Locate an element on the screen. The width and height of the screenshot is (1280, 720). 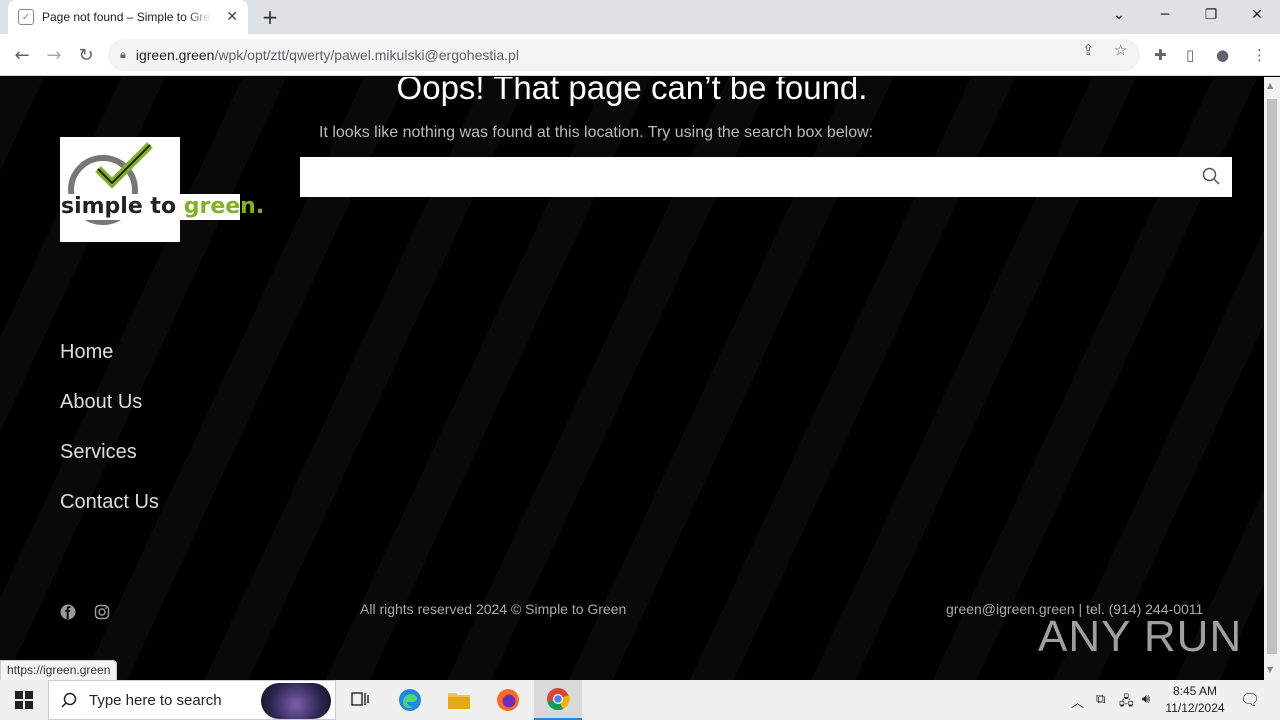
lock-icon: 🔒︎ is located at coordinates (123, 54).